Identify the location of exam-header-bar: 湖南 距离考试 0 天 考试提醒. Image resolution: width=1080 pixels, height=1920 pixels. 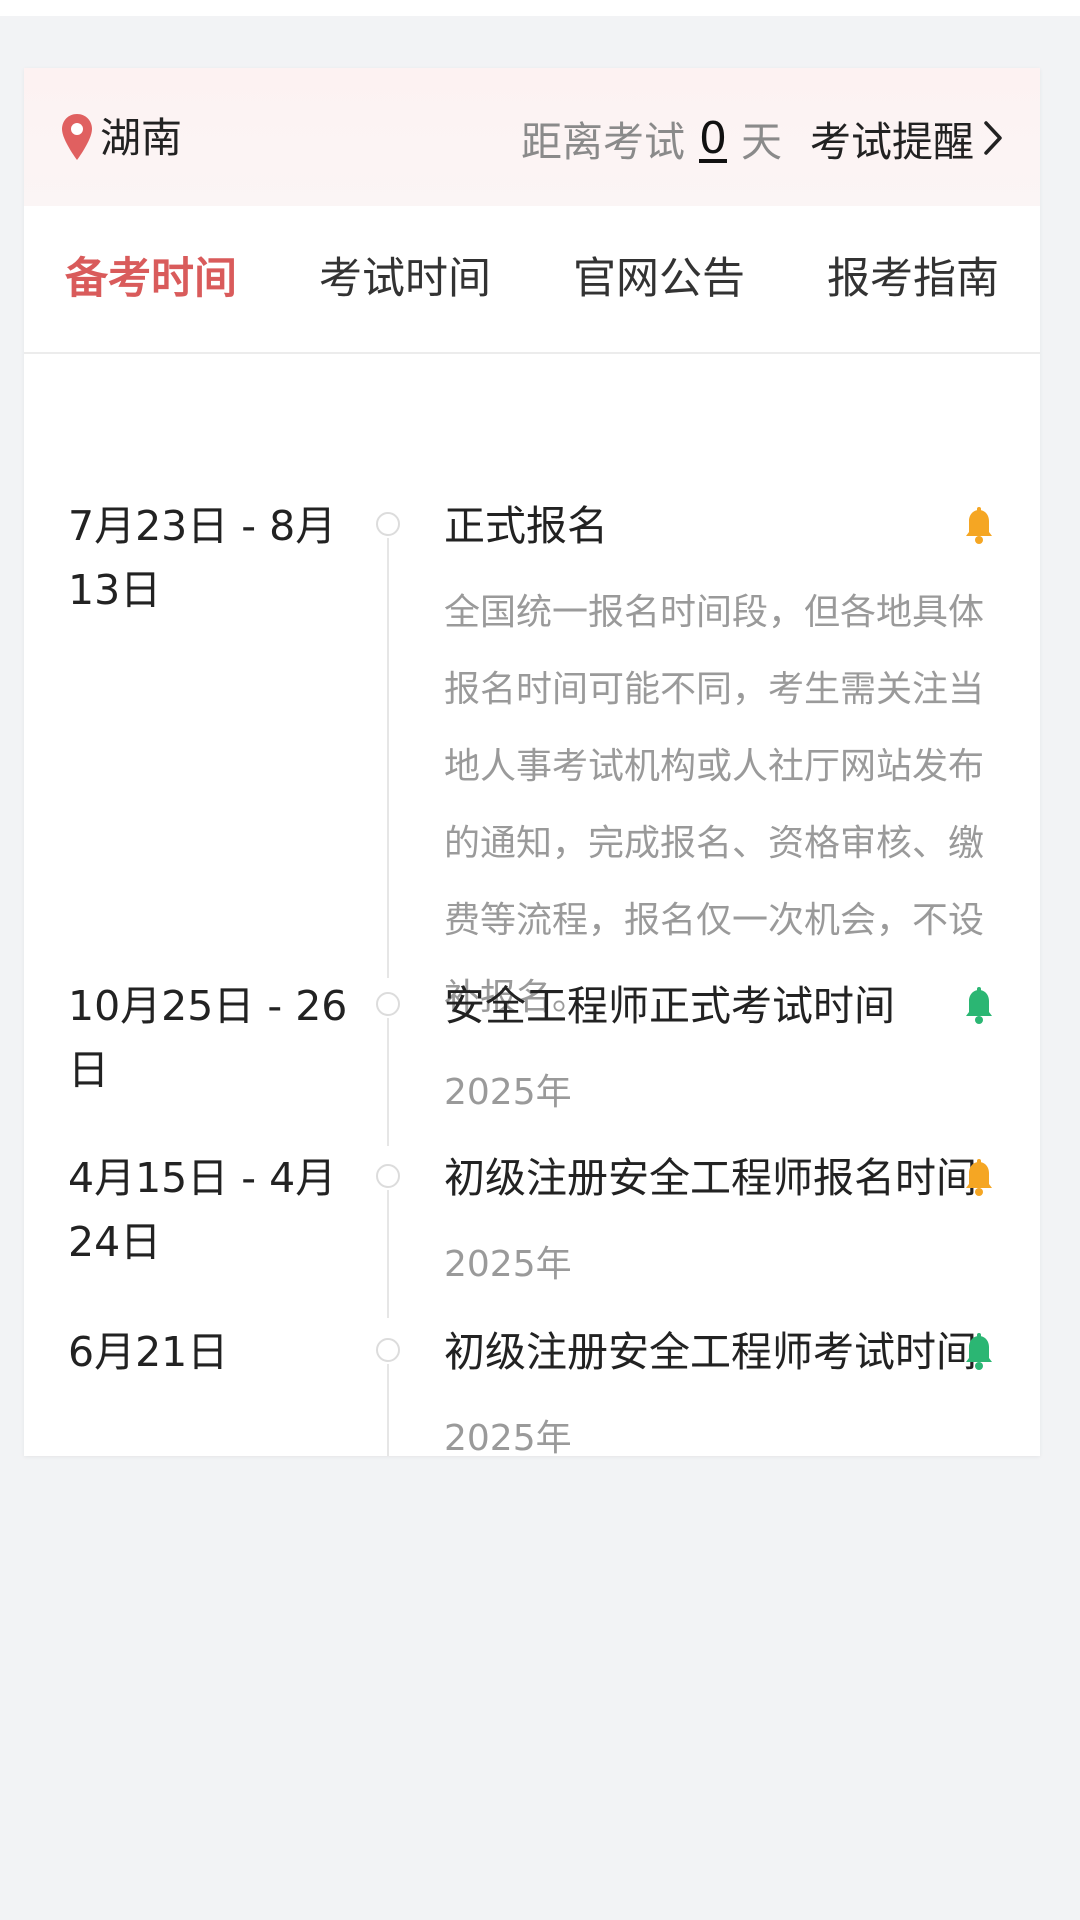
(532, 137).